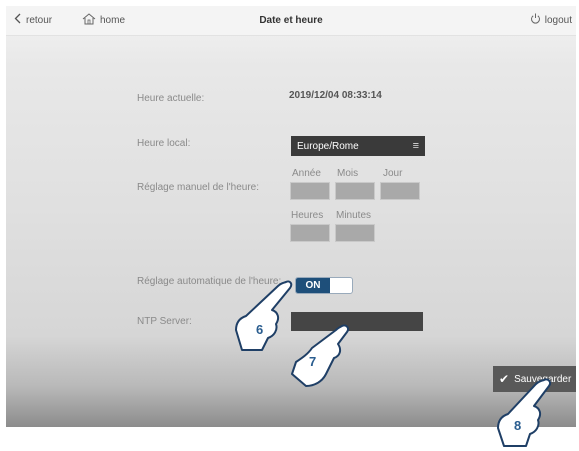 The height and width of the screenshot is (451, 579). I want to click on callout-number-7: 7, so click(313, 361).